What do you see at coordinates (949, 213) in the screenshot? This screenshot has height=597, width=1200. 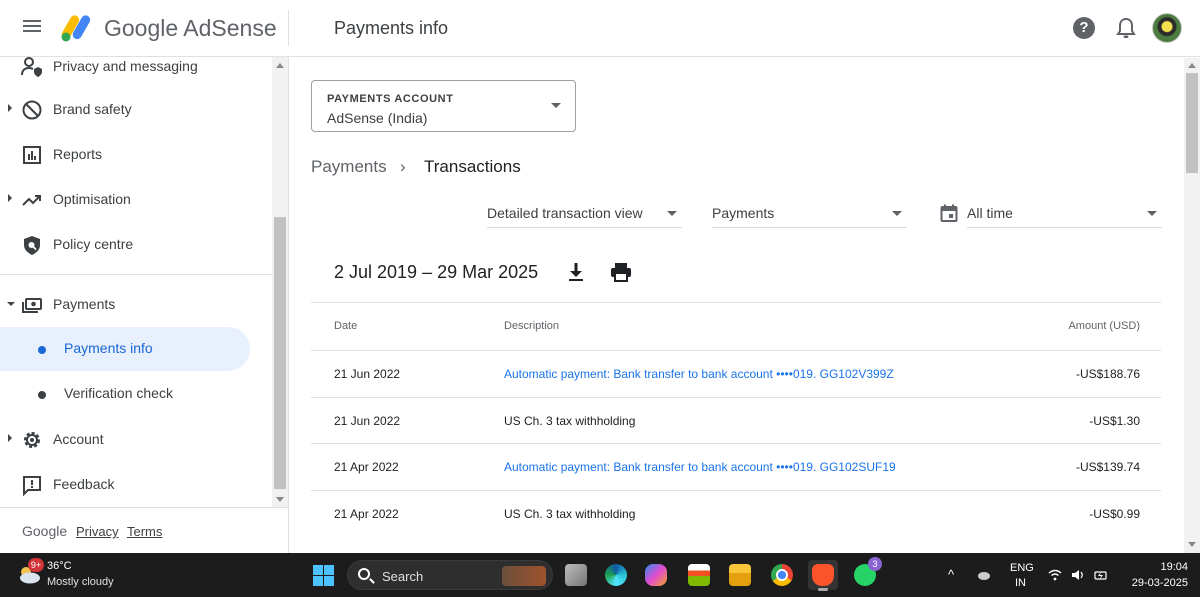 I see `calendar-icon` at bounding box center [949, 213].